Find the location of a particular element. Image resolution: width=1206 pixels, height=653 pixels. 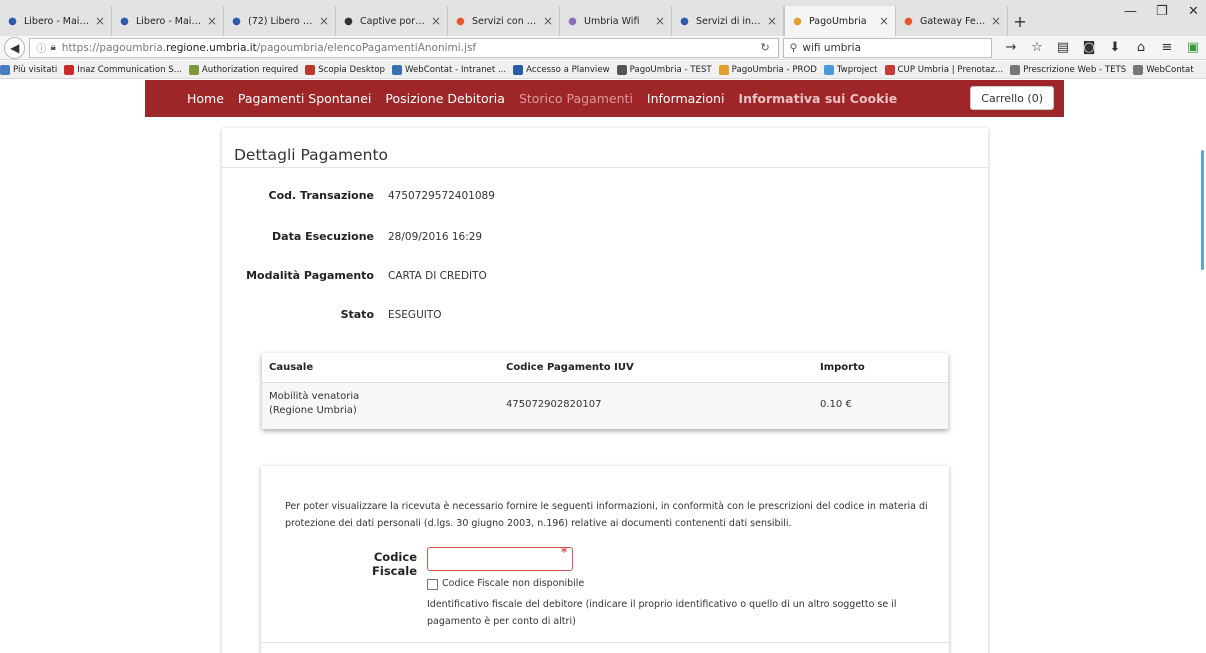

search-icon: ⚲ is located at coordinates (793, 47).